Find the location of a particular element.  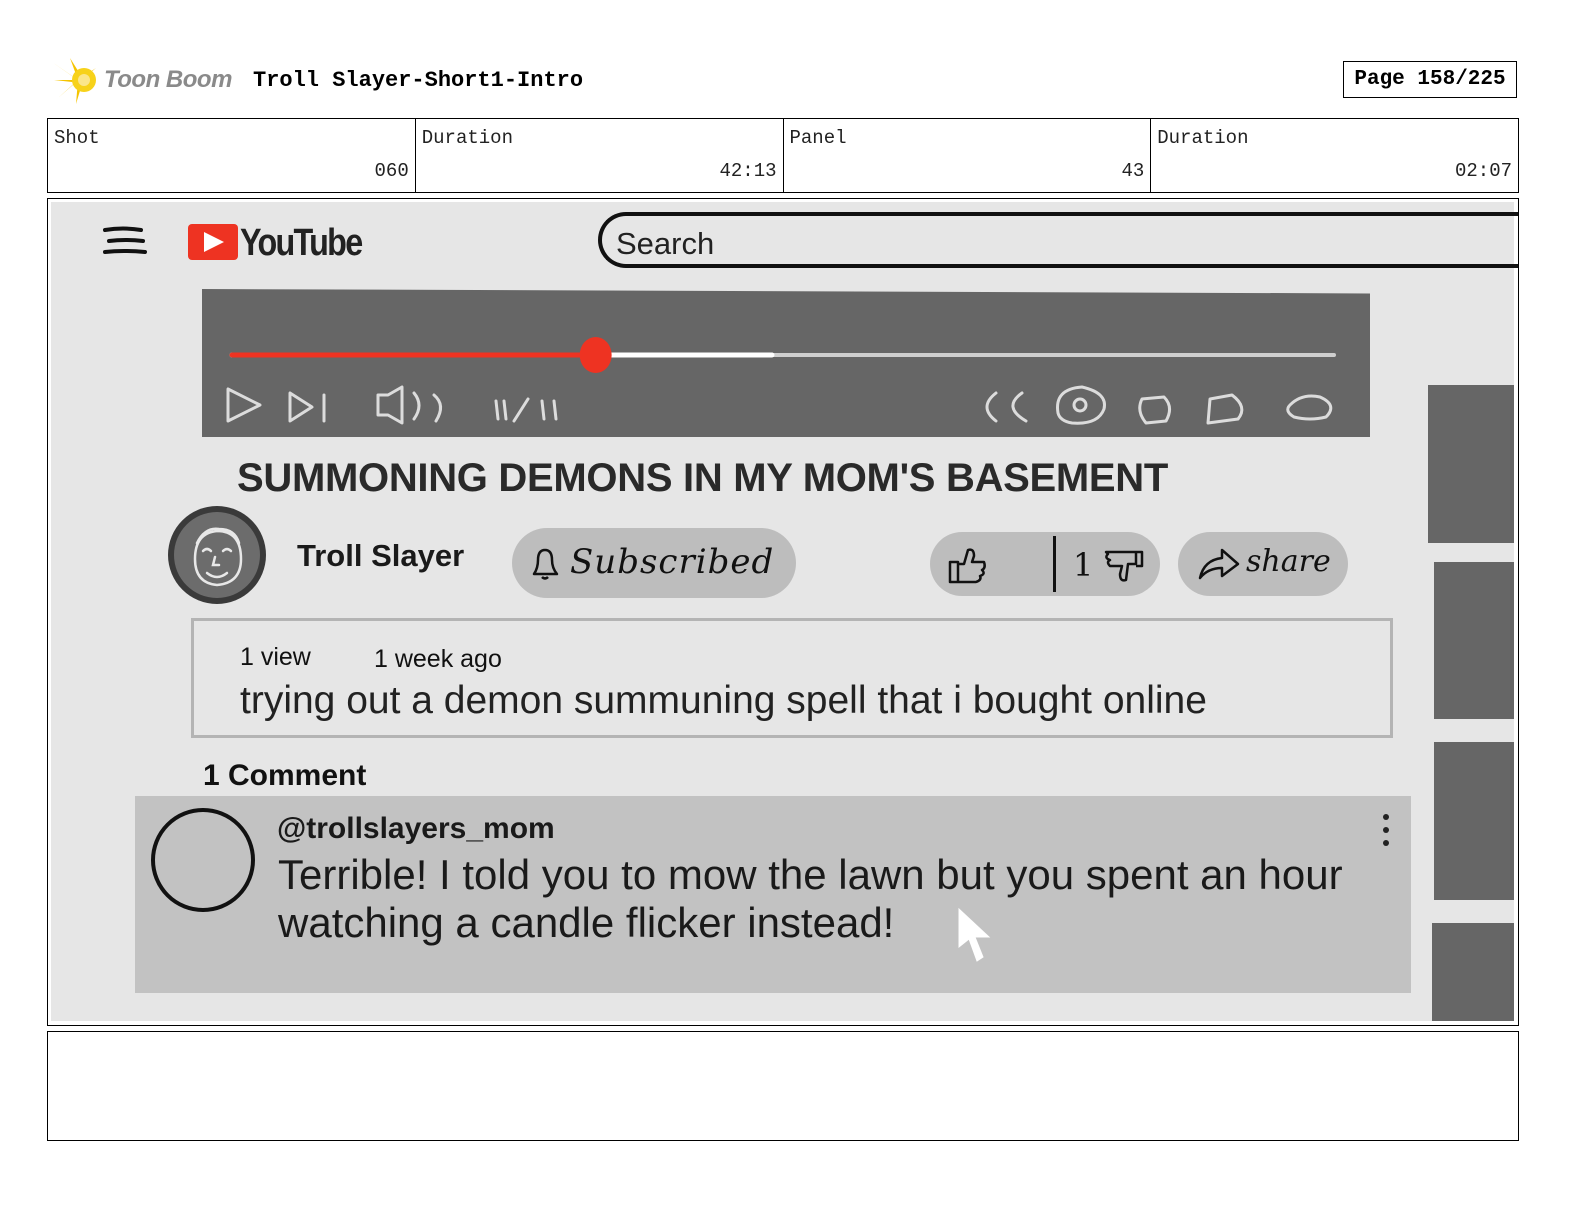

share-arrow-icon is located at coordinates (1219, 564).